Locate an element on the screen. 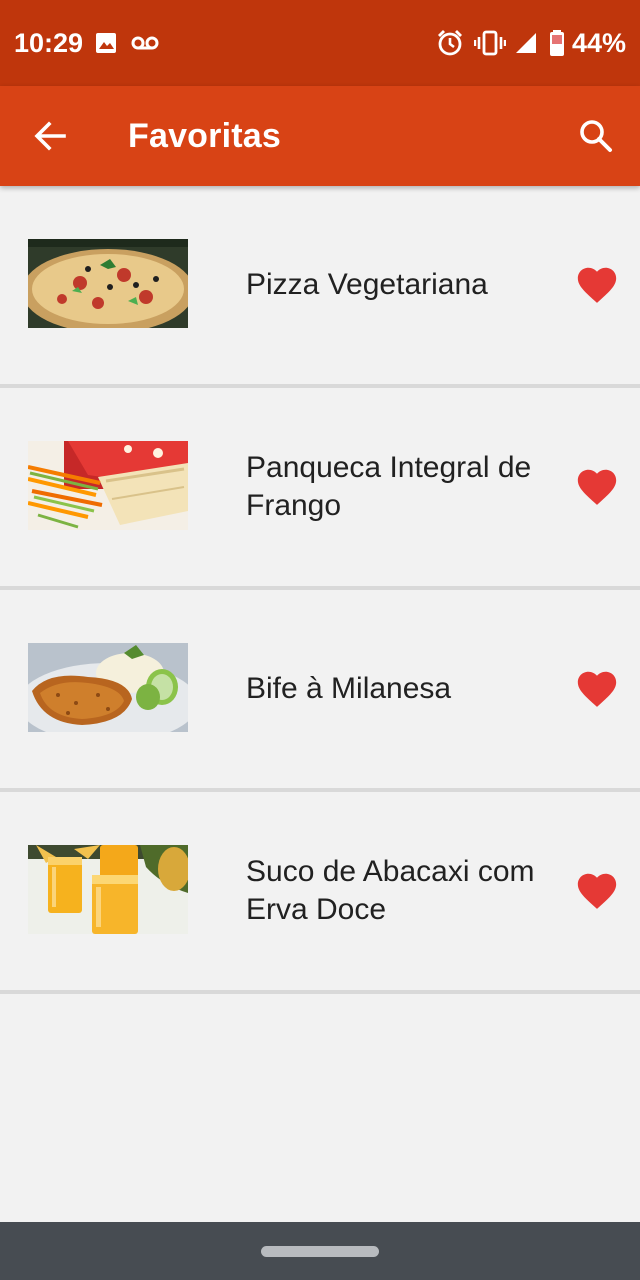  search-button is located at coordinates (596, 136).